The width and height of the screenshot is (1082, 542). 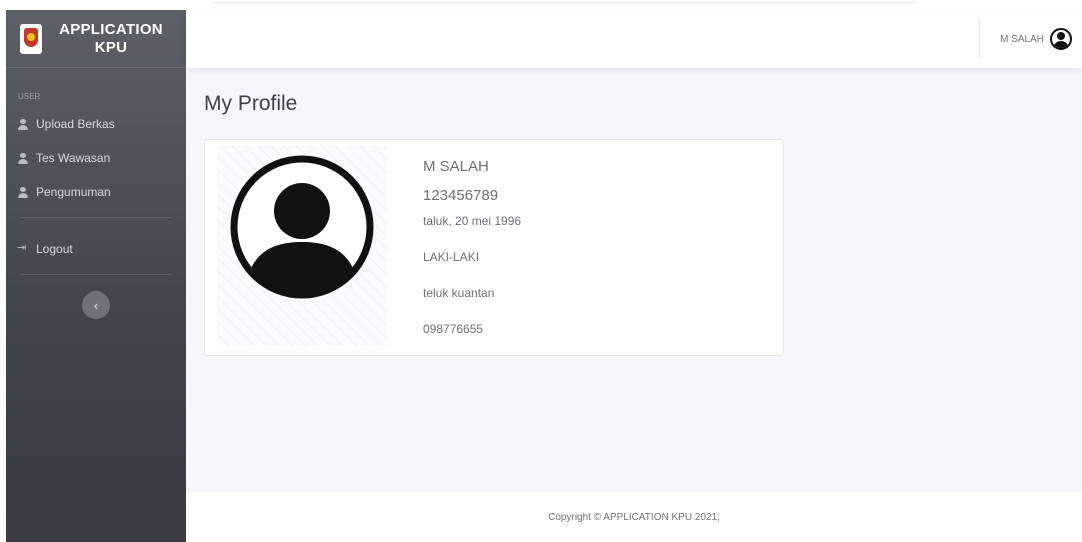 What do you see at coordinates (31, 38) in the screenshot?
I see `kpu-logo-icon` at bounding box center [31, 38].